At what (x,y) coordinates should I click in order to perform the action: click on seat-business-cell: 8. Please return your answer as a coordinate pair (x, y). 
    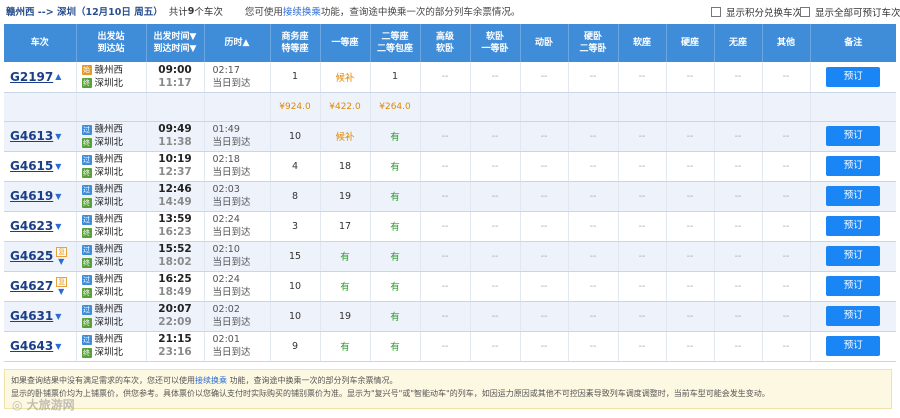
    Looking at the image, I should click on (295, 196).